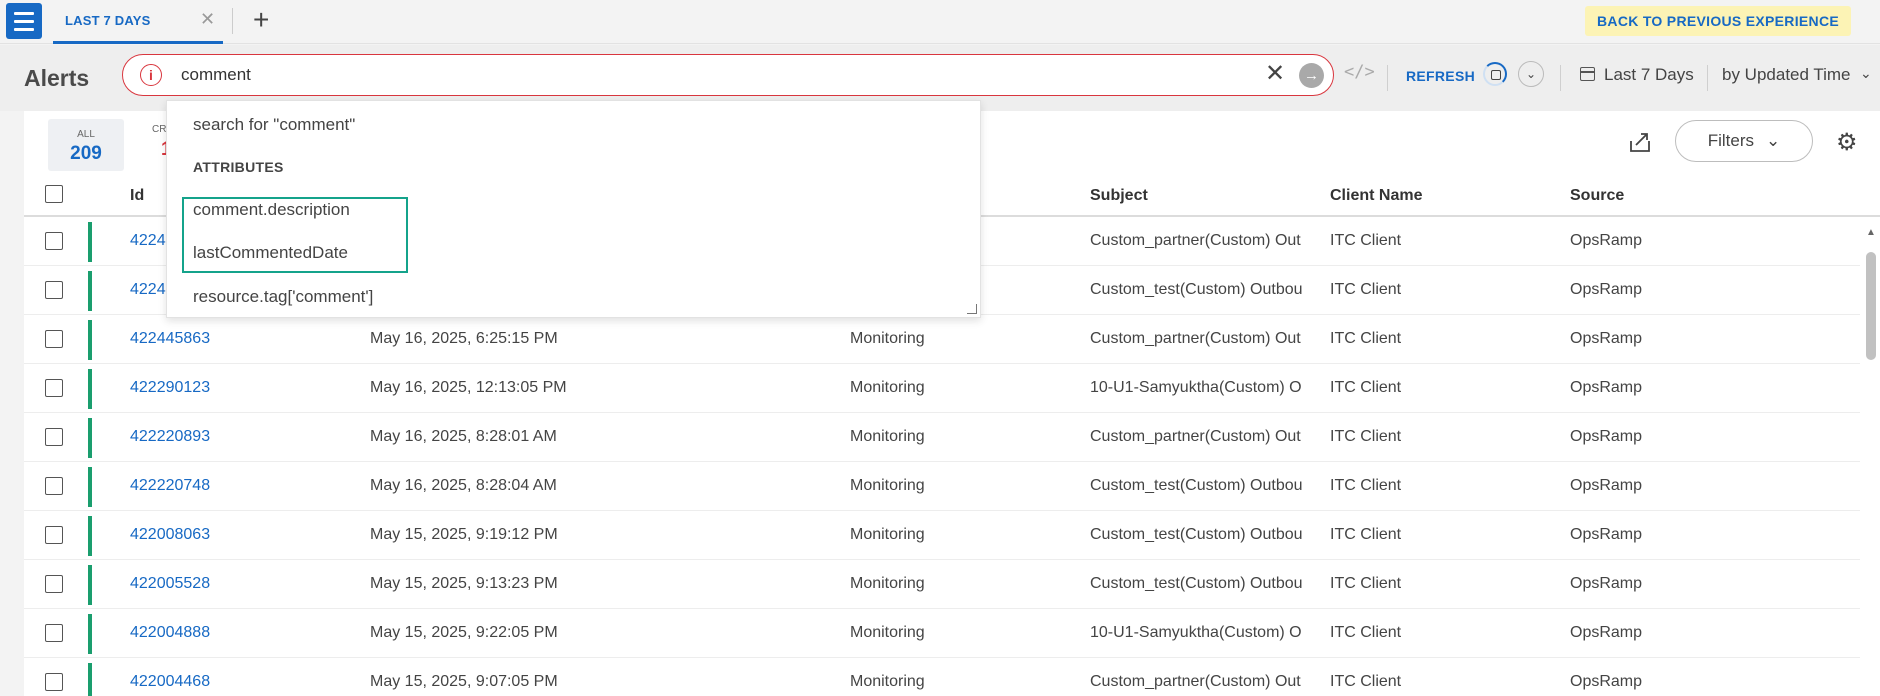  What do you see at coordinates (1649, 75) in the screenshot?
I see `period-selector: Last 7 Days` at bounding box center [1649, 75].